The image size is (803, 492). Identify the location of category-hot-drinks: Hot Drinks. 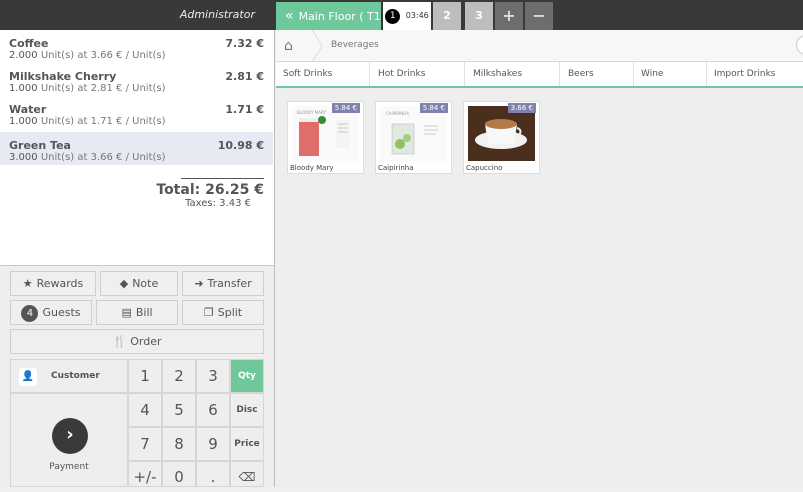
(418, 74).